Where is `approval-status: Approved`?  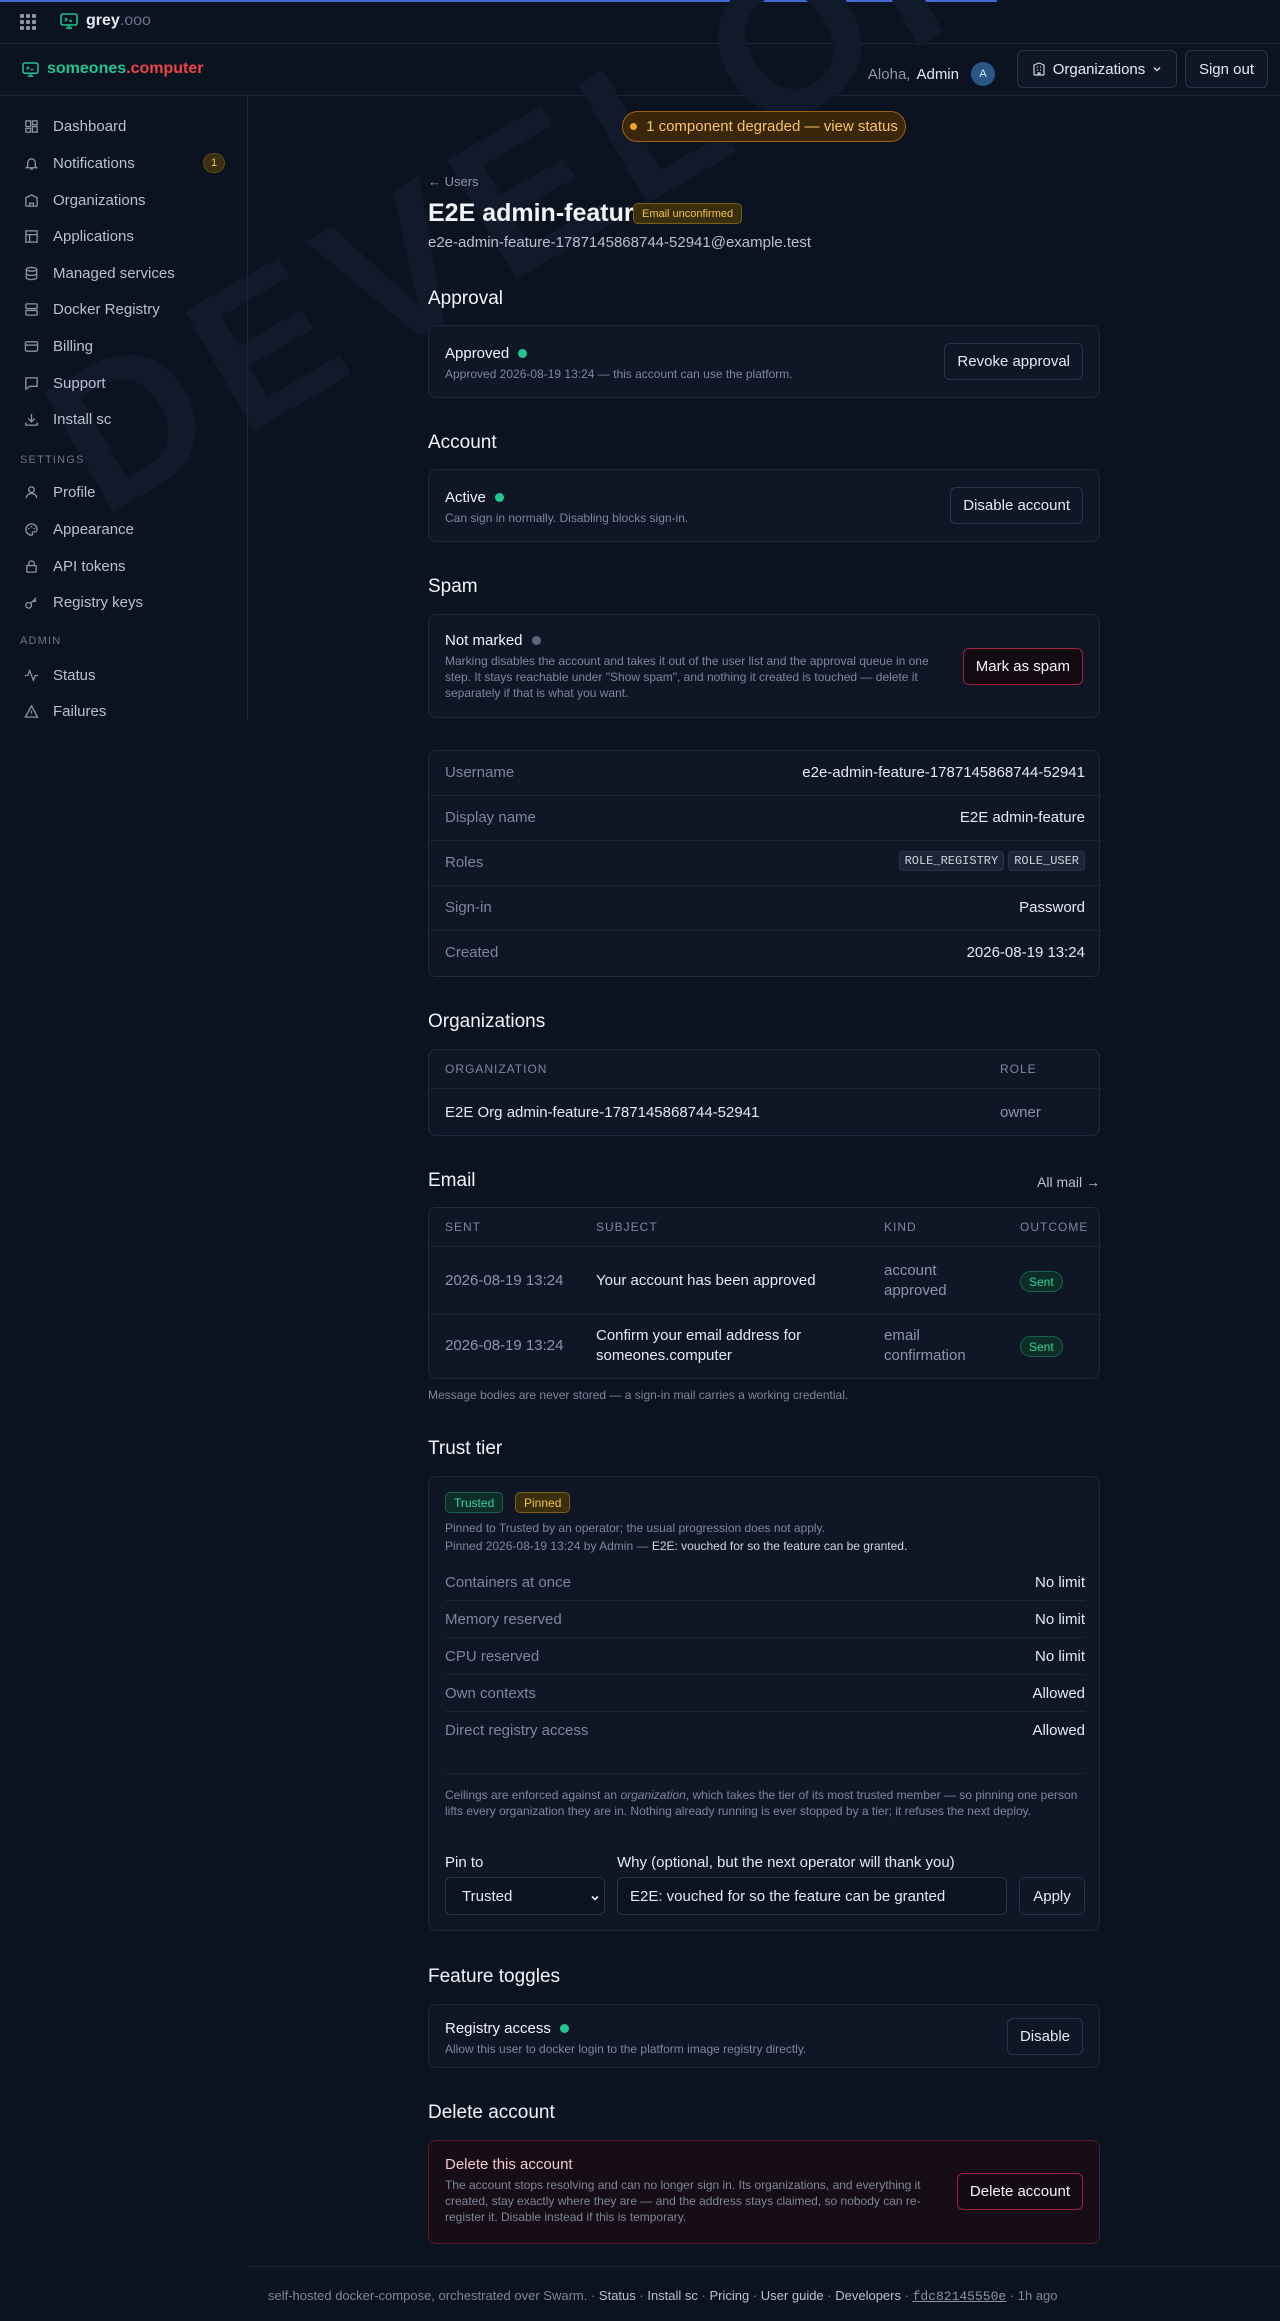
approval-status: Approved is located at coordinates (486, 353).